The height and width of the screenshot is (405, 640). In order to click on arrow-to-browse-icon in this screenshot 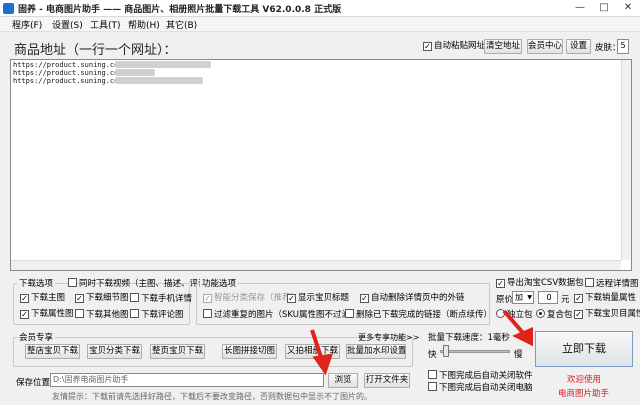, I will do `click(321, 352)`.